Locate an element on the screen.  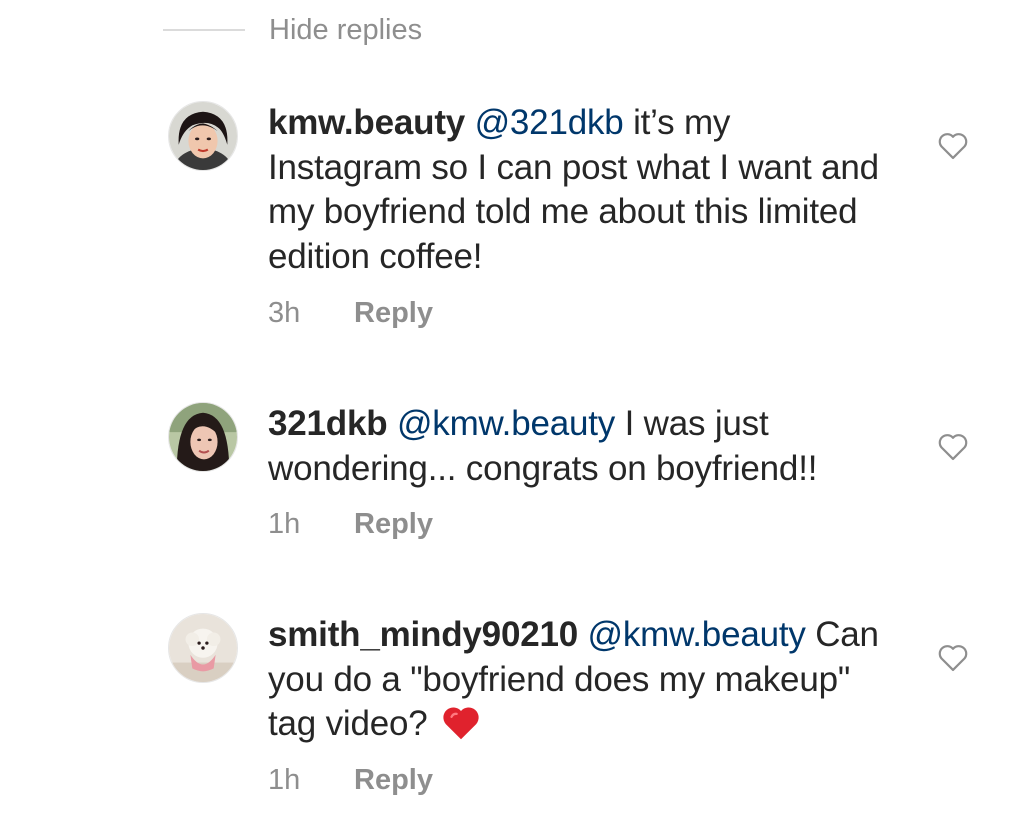
comment-meta: 3h Reply is located at coordinates (350, 313).